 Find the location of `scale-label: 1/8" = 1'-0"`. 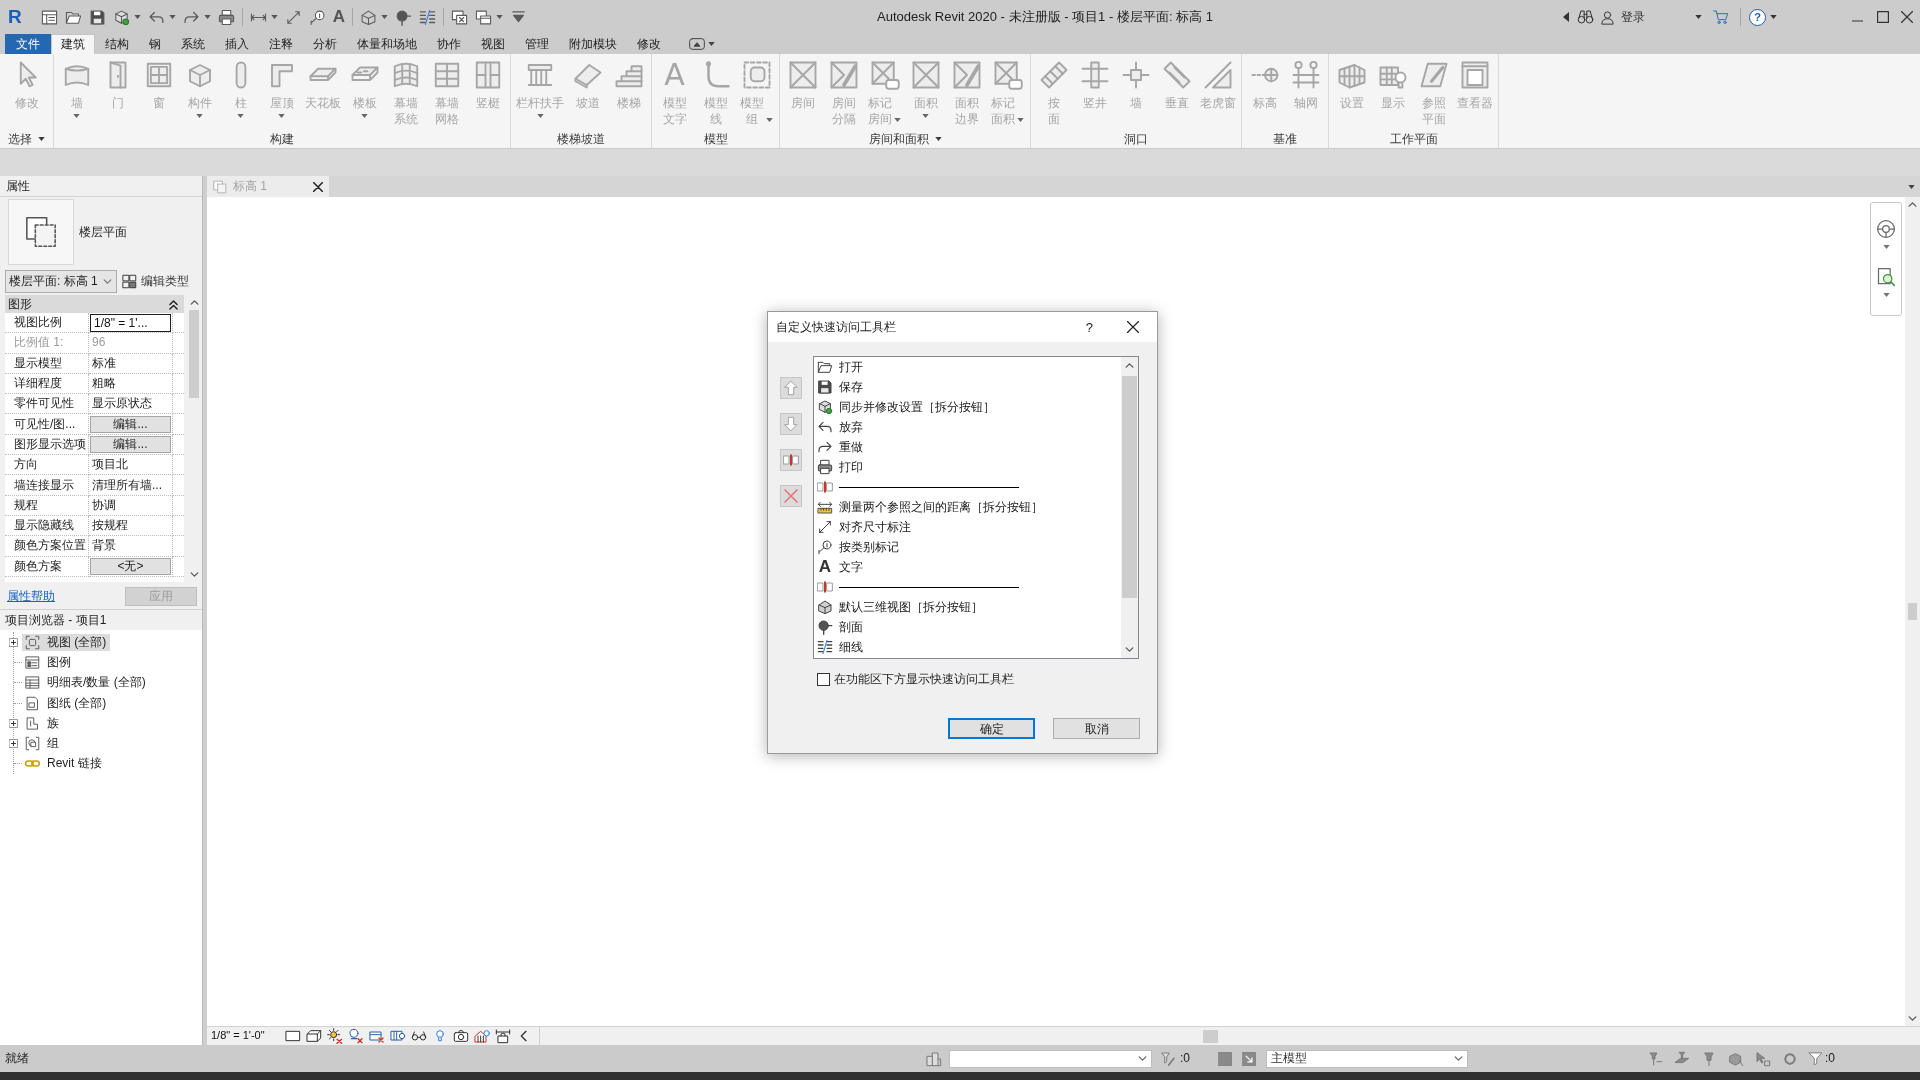

scale-label: 1/8" = 1'-0" is located at coordinates (238, 1036).